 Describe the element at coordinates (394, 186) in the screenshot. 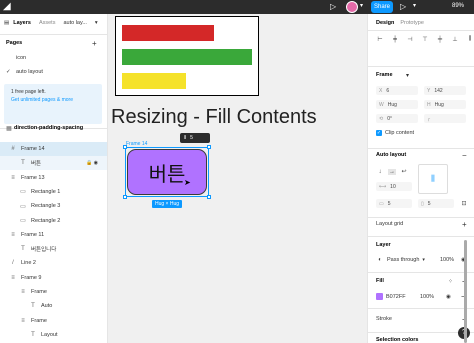

I see `gap-field: ⟷ 10` at that location.